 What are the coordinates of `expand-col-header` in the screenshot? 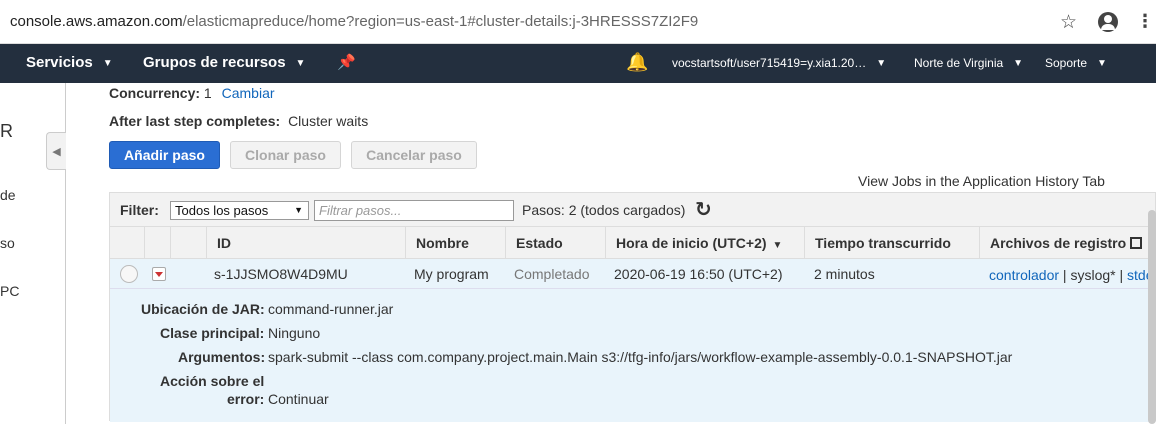 It's located at (157, 243).